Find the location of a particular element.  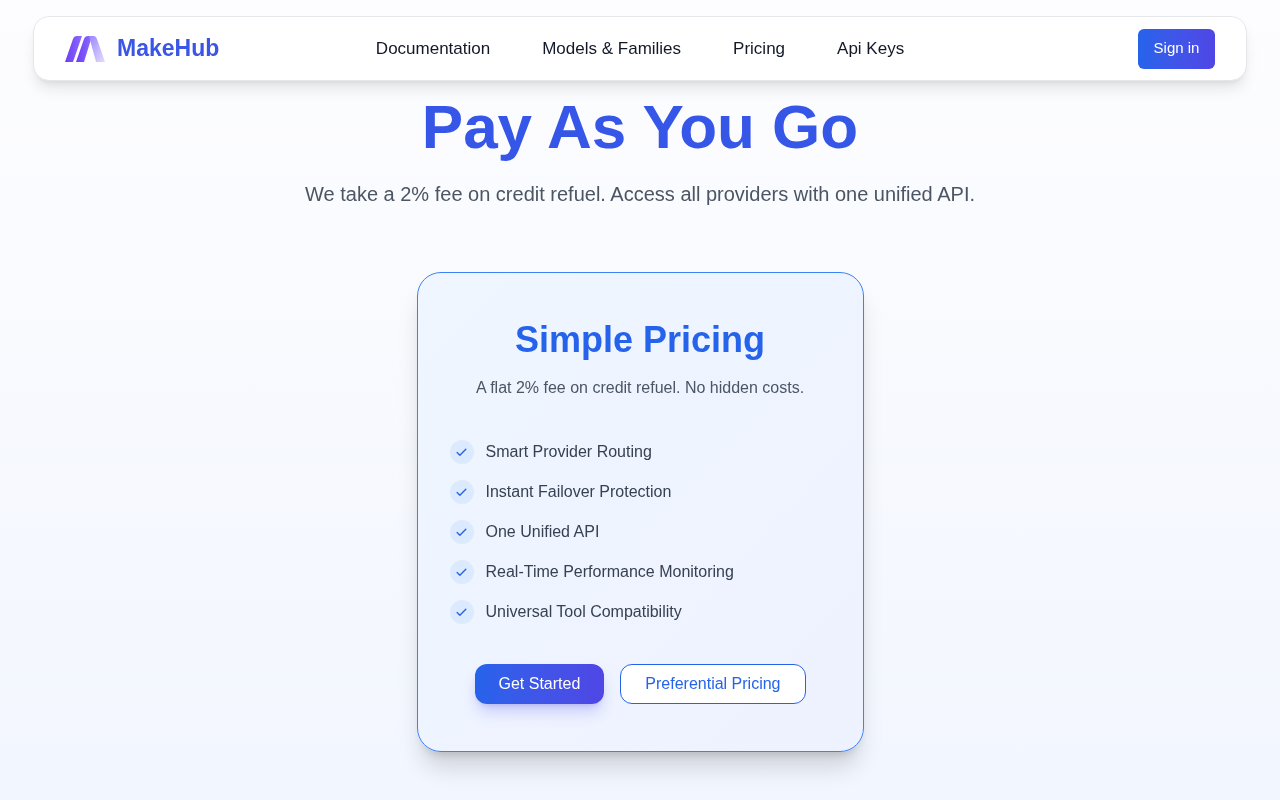

card-subtitle: A flat 2% fee on credit refuel. No hidden costs. is located at coordinates (640, 388).